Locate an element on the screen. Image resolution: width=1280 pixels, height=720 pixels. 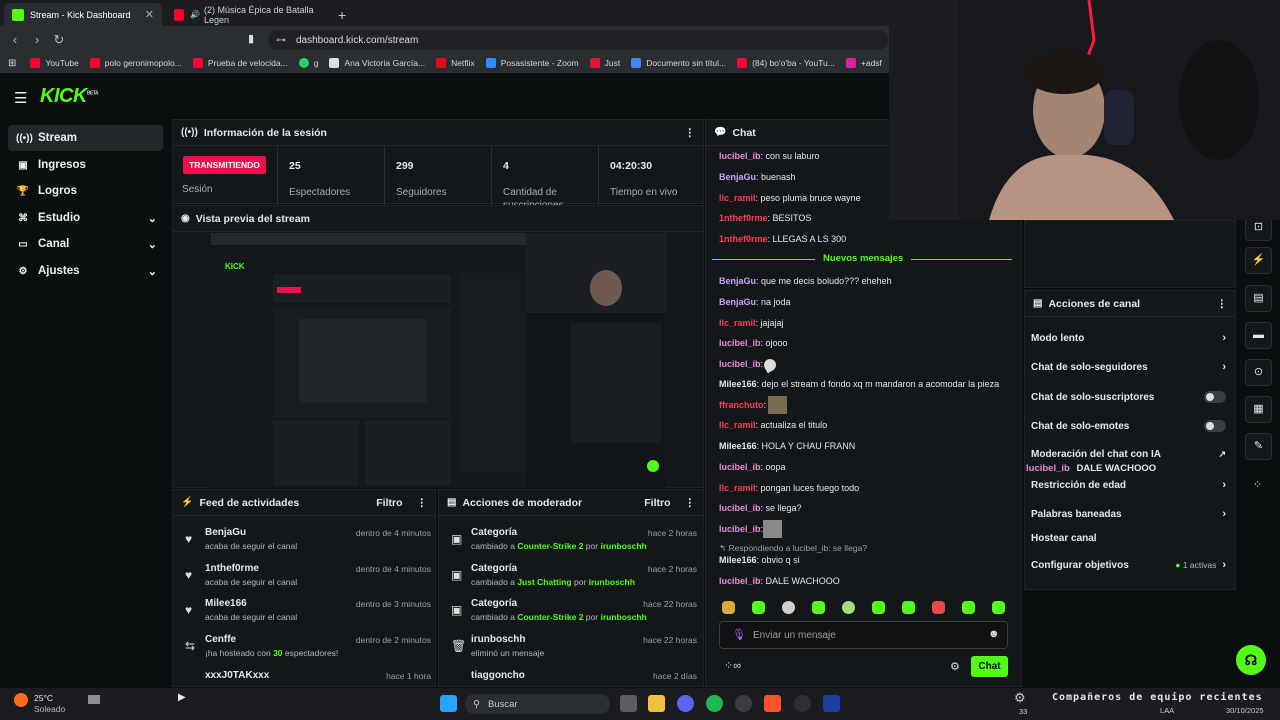
sidebar-item-stream: ((•)) Stream is located at coordinates (85, 138).